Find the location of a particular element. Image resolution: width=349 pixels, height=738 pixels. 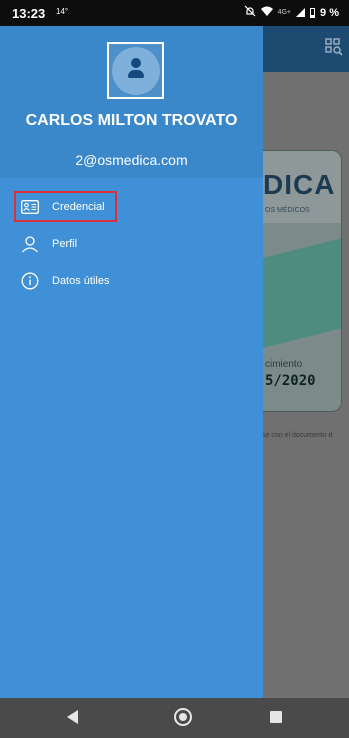

back-icon is located at coordinates (72, 717).